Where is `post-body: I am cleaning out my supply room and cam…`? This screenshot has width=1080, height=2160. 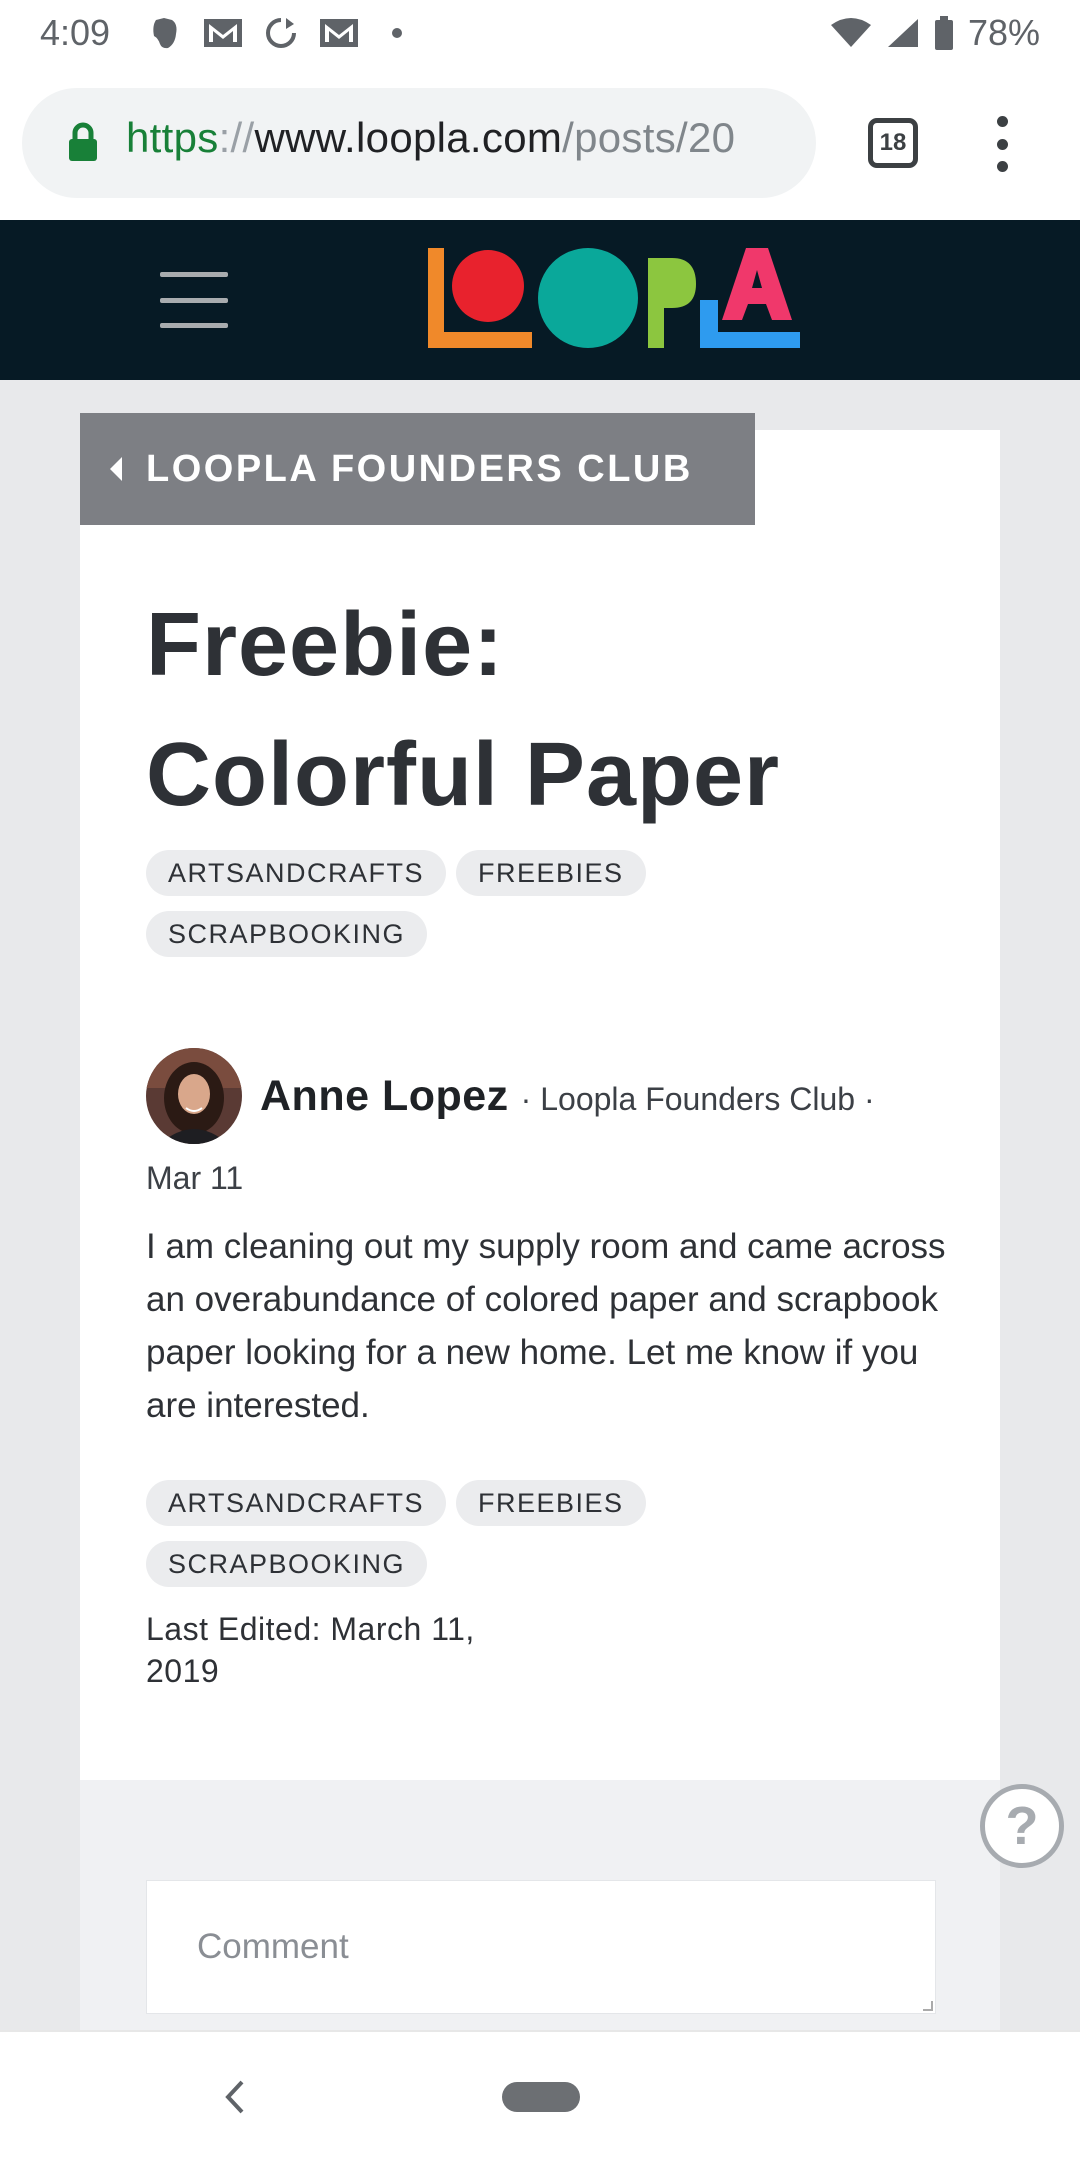
post-body: I am cleaning out my supply room and cam… is located at coordinates (546, 1326).